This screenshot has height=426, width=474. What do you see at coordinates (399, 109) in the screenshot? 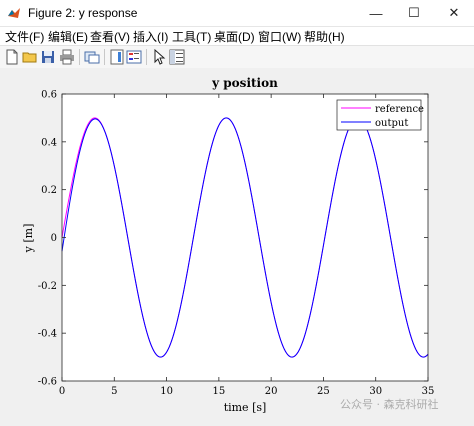
I see `legend-reference-label: reference` at bounding box center [399, 109].